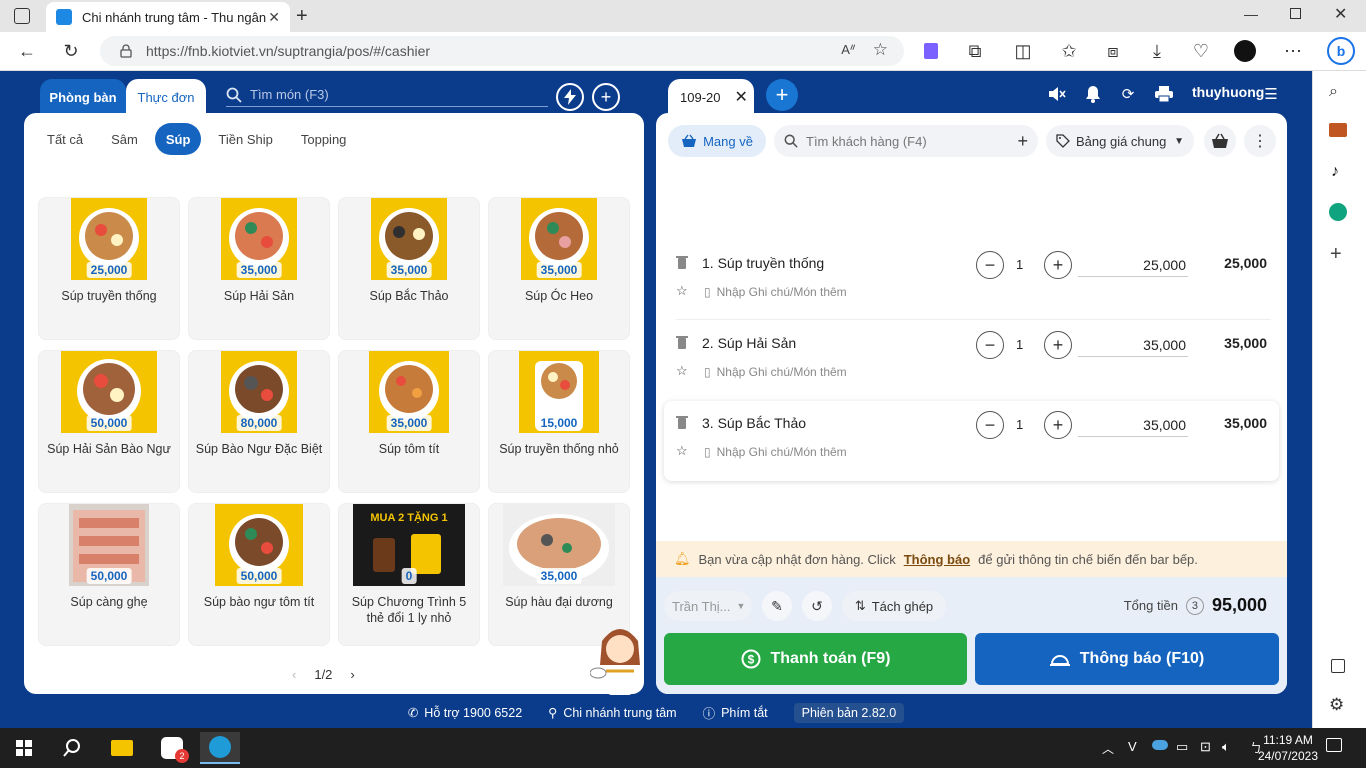 The width and height of the screenshot is (1366, 768). I want to click on shortcuts-link: ⓘ Phím tắt, so click(735, 712).